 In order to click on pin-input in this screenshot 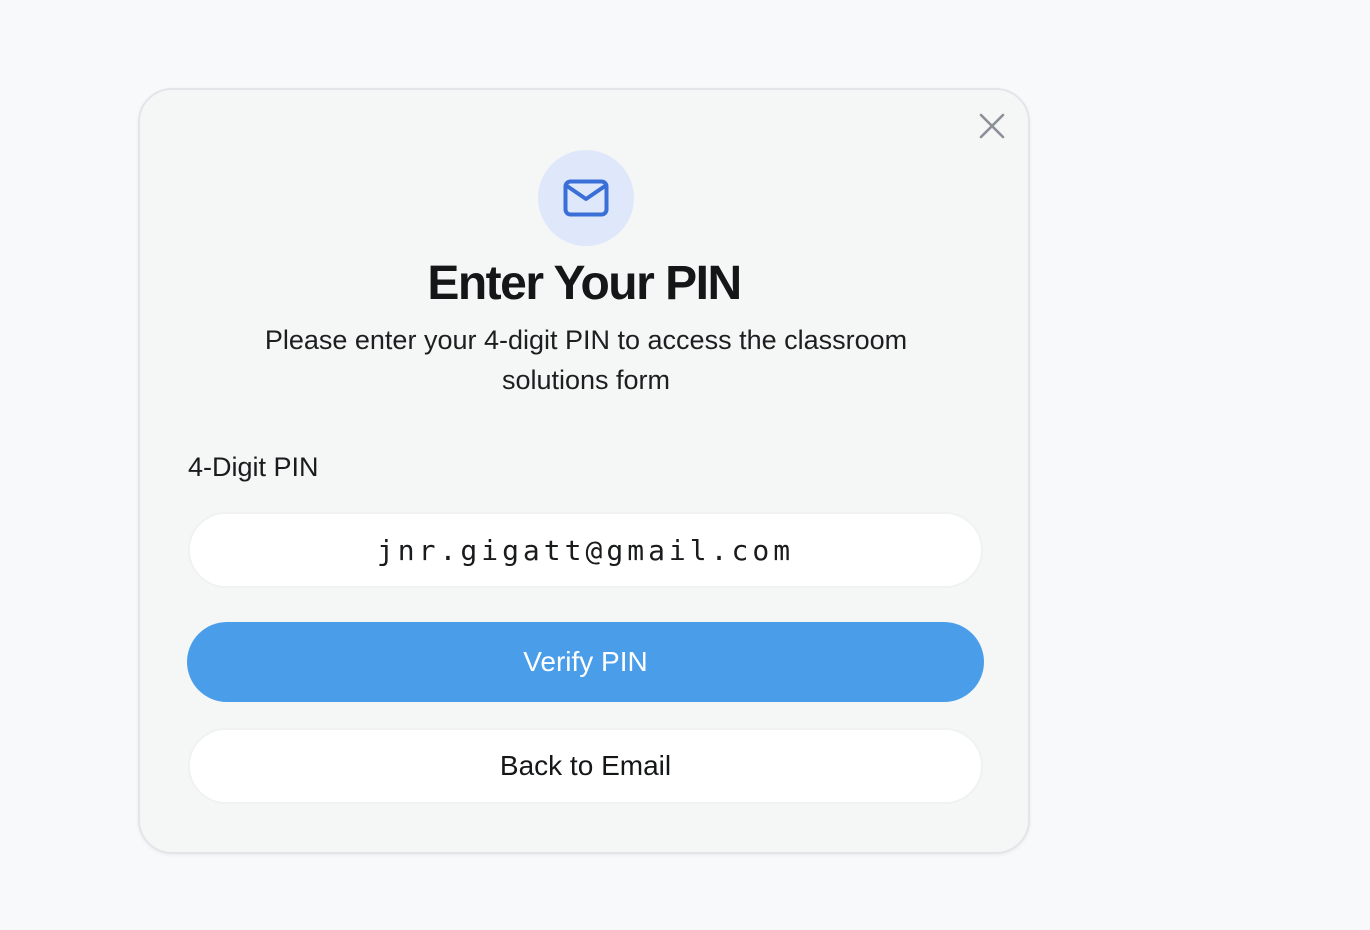, I will do `click(585, 550)`.